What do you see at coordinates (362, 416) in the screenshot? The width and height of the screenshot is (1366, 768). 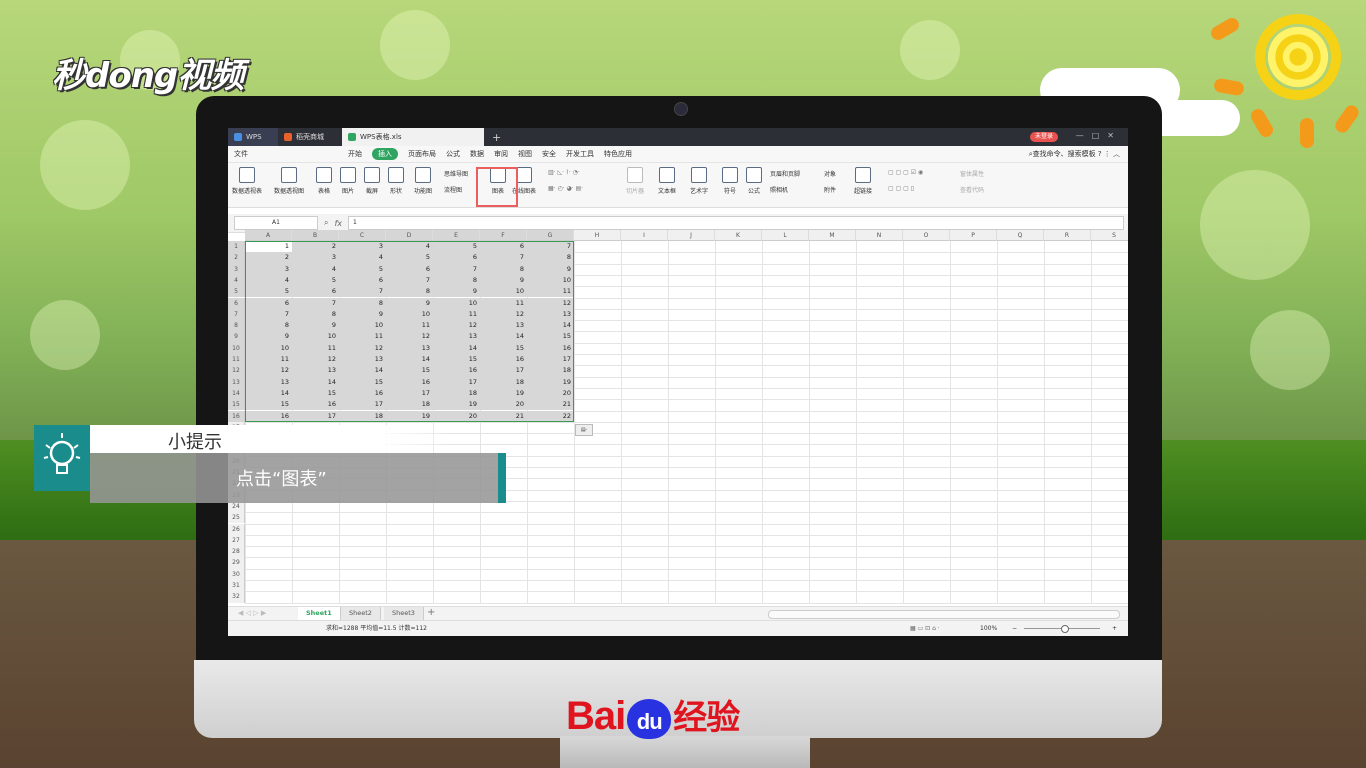 I see `cell-C16: 18` at bounding box center [362, 416].